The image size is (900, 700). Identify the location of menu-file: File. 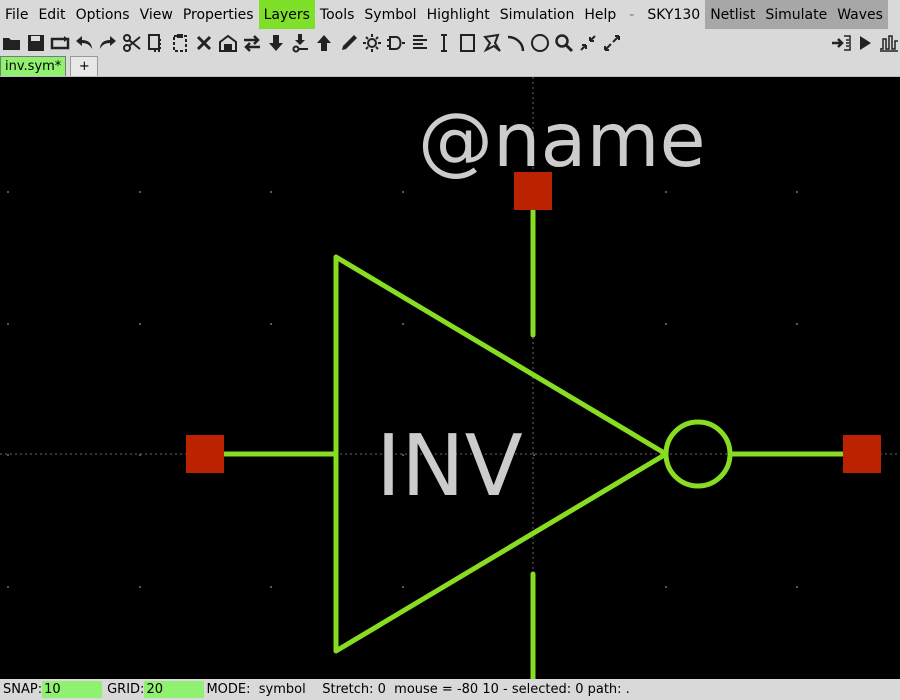
(16, 14).